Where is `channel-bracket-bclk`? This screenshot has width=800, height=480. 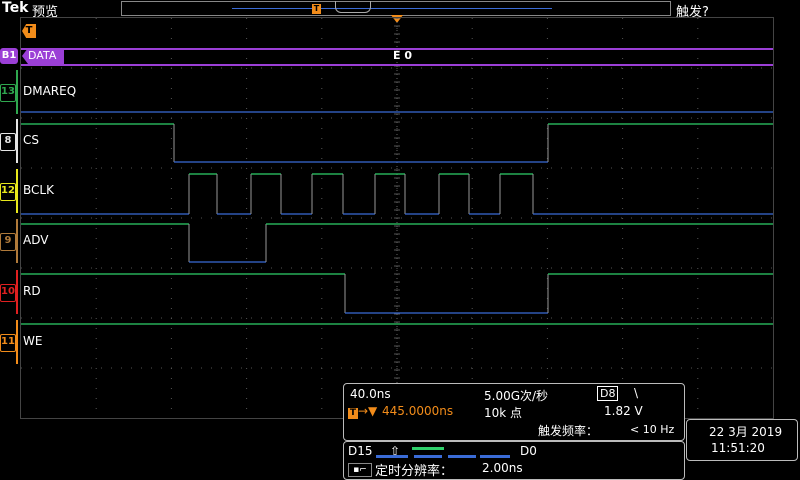
channel-bracket-bclk is located at coordinates (17, 191).